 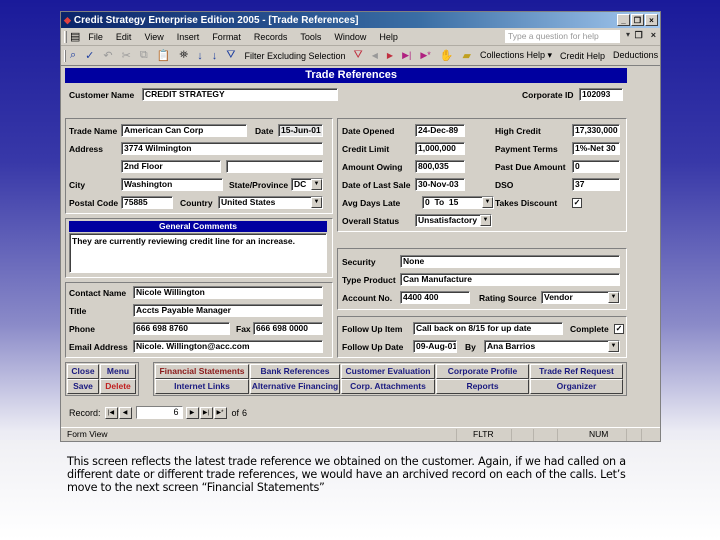 What do you see at coordinates (228, 346) in the screenshot?
I see `email-field: Nicole. Willington@acc.com` at bounding box center [228, 346].